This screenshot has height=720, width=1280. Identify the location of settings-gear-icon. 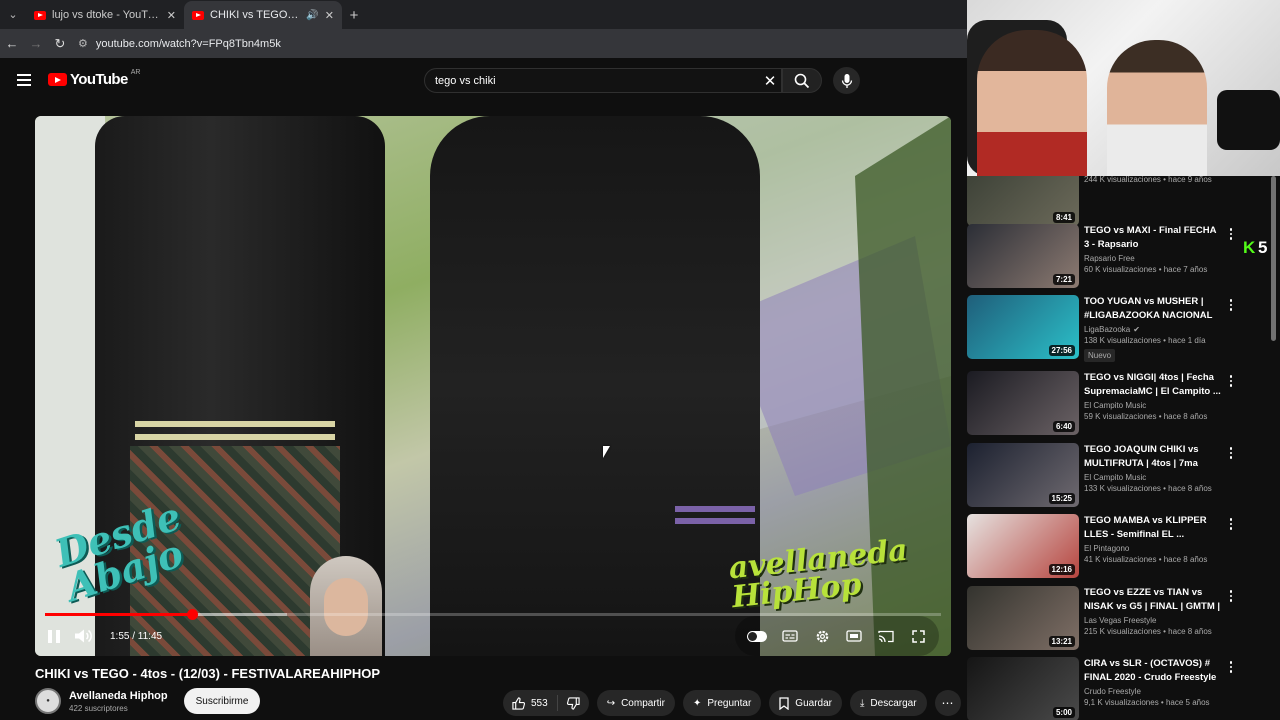
(822, 636).